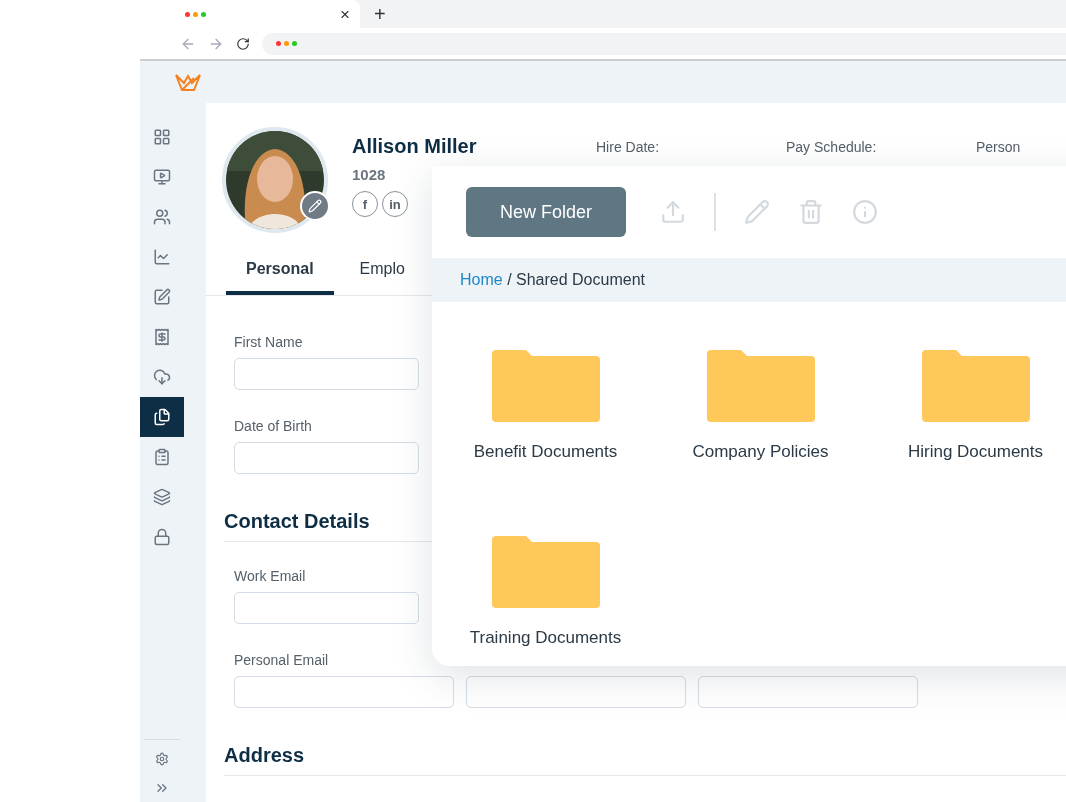  Describe the element at coordinates (369, 174) in the screenshot. I see `employee-id: 1028` at that location.